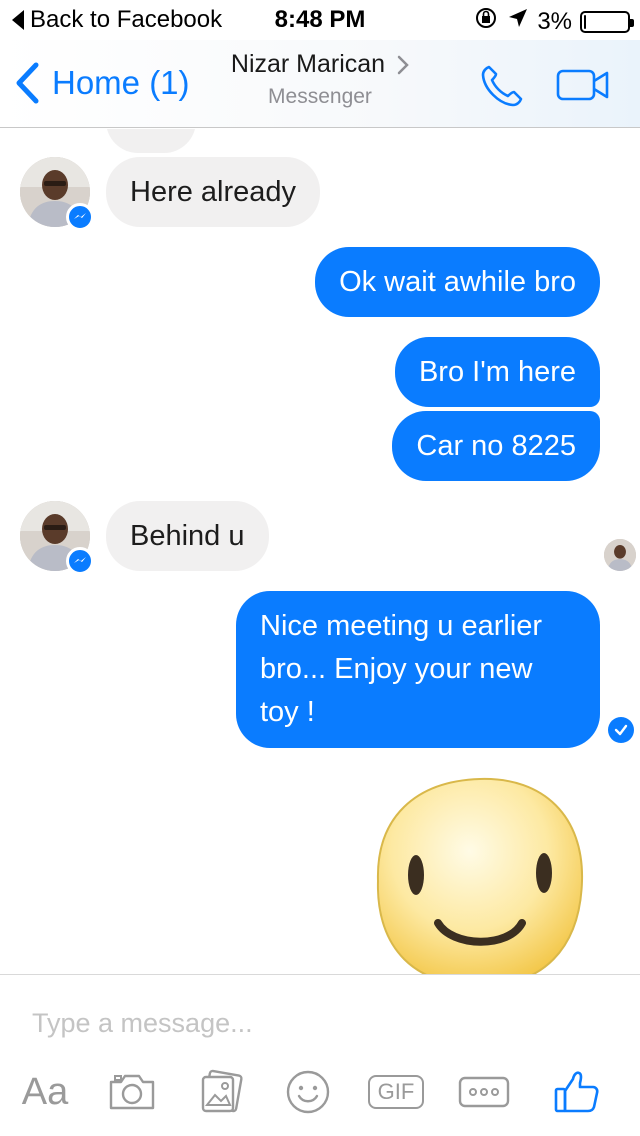  What do you see at coordinates (213, 192) in the screenshot?
I see `message-bubble-incoming: Here already` at bounding box center [213, 192].